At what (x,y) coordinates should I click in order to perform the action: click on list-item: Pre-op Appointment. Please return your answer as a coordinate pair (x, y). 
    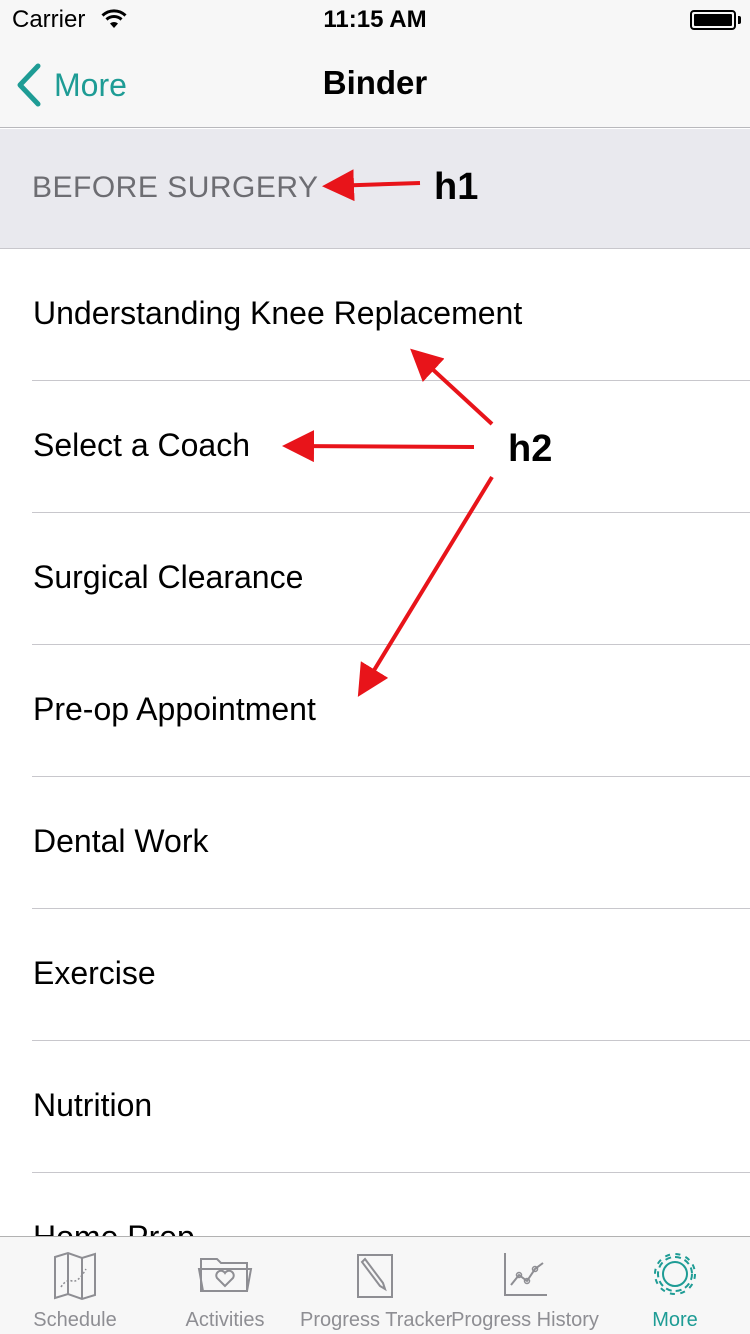
    Looking at the image, I should click on (375, 711).